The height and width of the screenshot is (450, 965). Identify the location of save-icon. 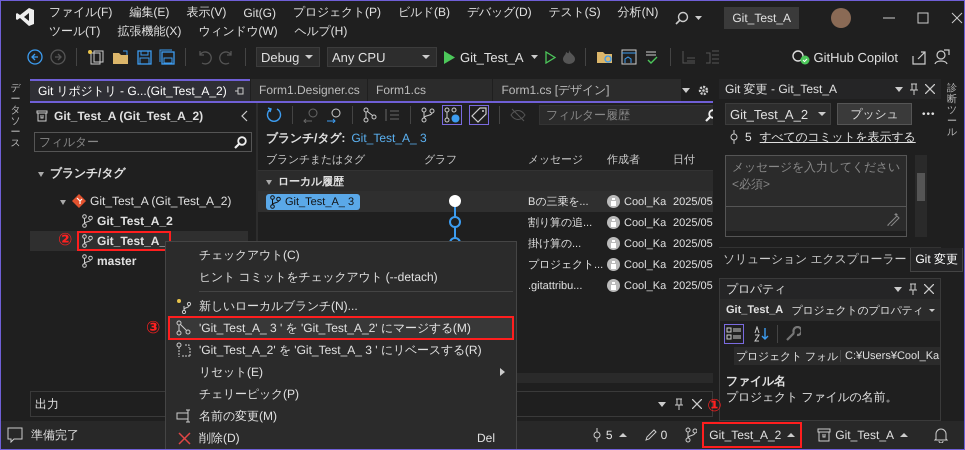
(144, 57).